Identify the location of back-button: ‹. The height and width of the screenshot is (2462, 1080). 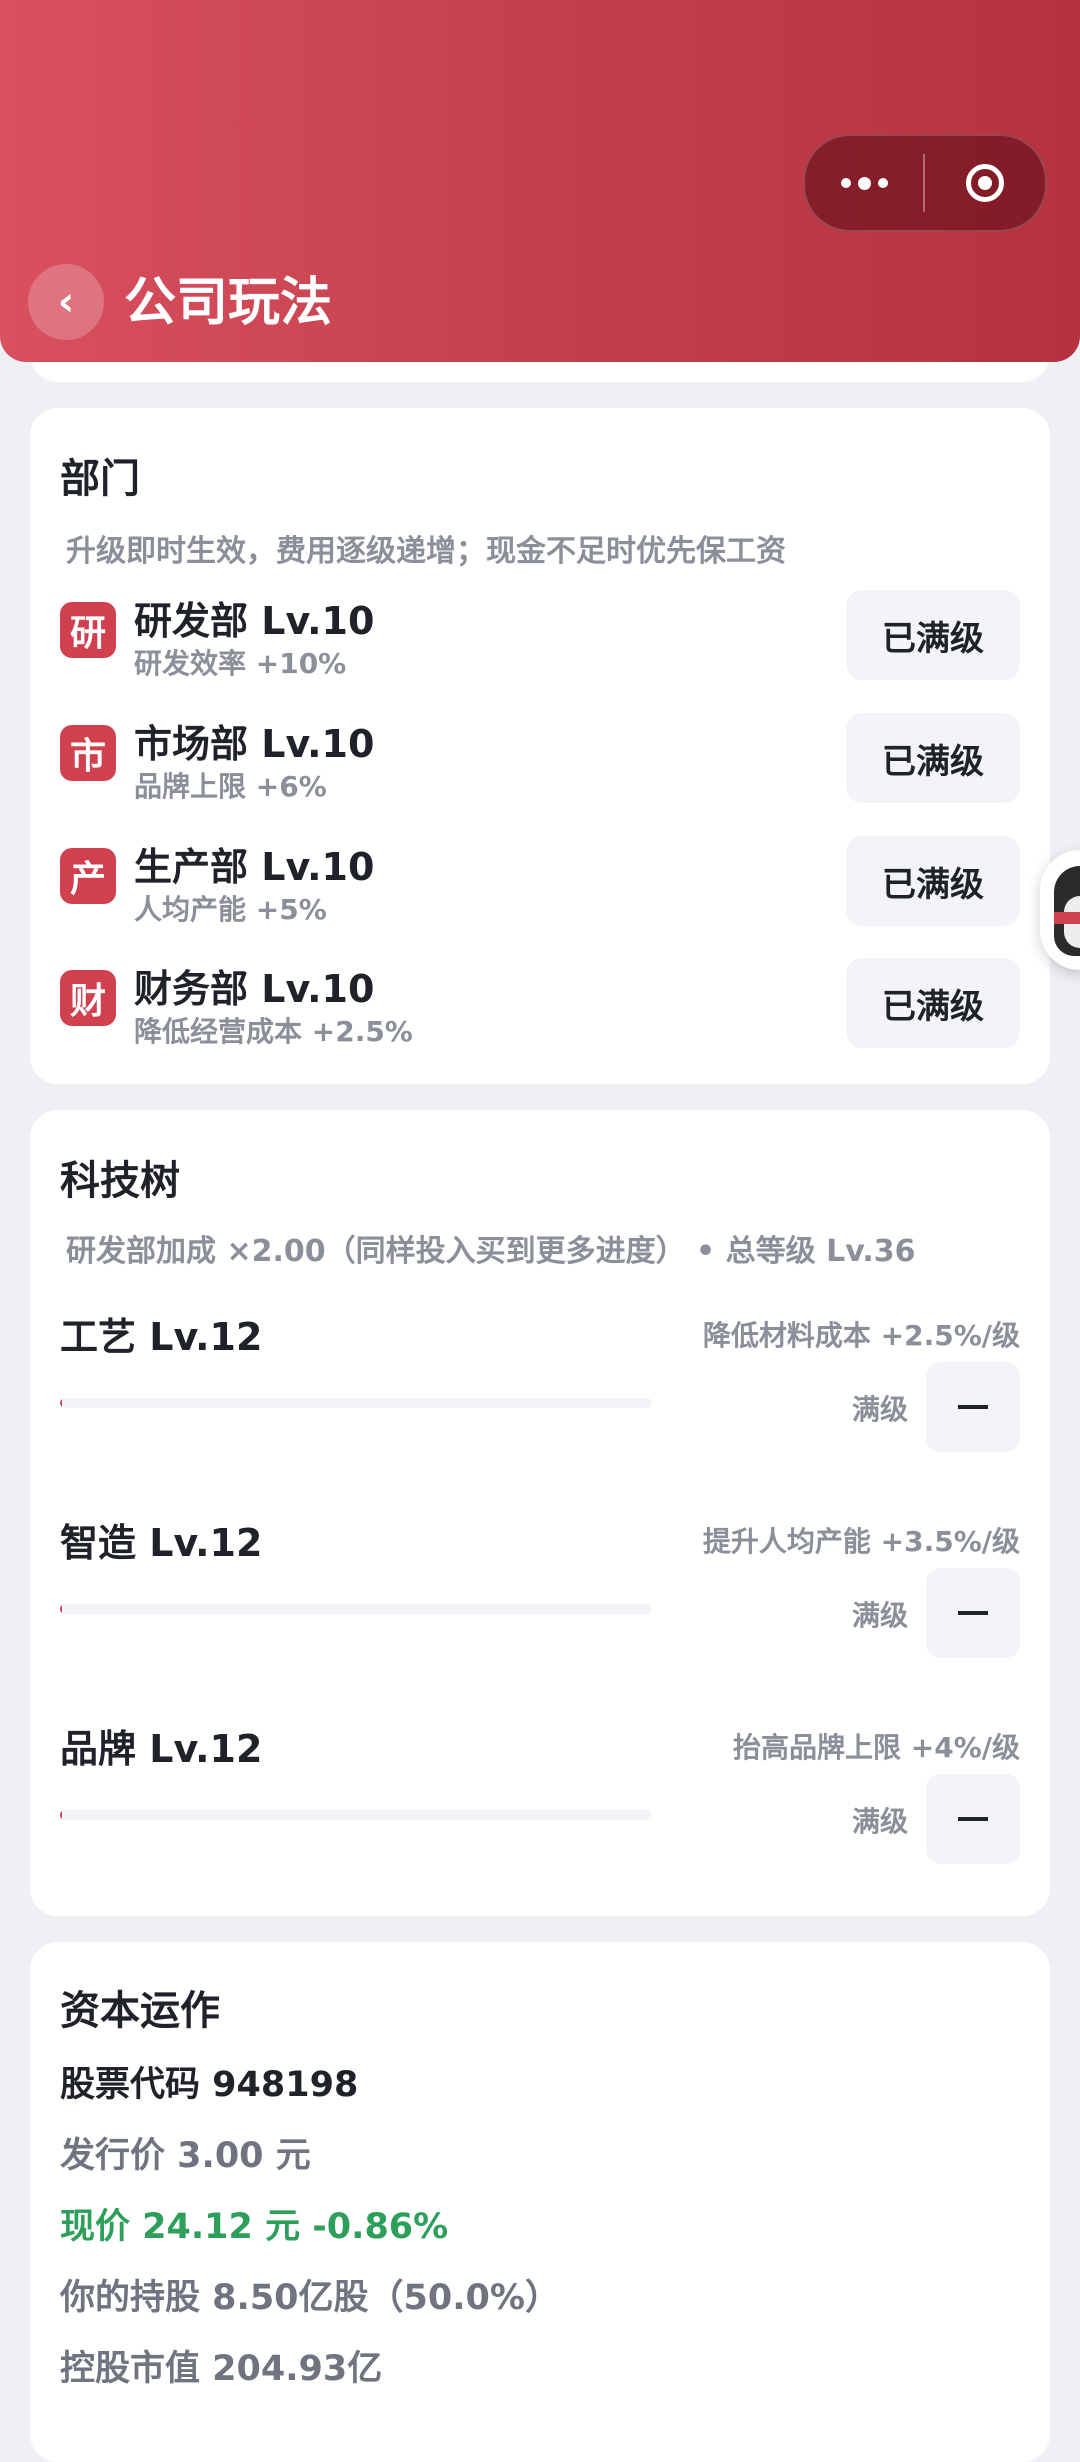
(66, 302).